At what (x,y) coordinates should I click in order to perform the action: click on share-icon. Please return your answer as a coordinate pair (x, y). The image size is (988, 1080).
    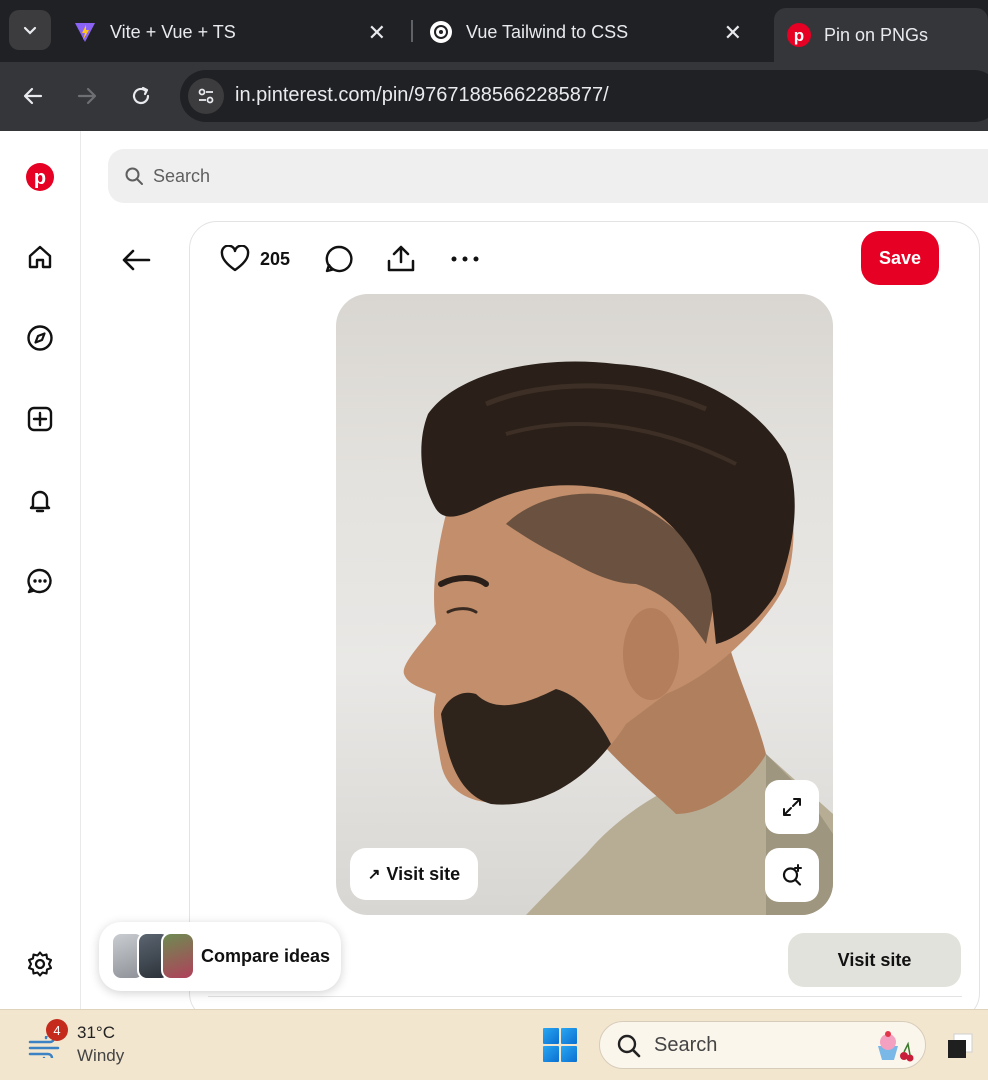
    Looking at the image, I should click on (401, 258).